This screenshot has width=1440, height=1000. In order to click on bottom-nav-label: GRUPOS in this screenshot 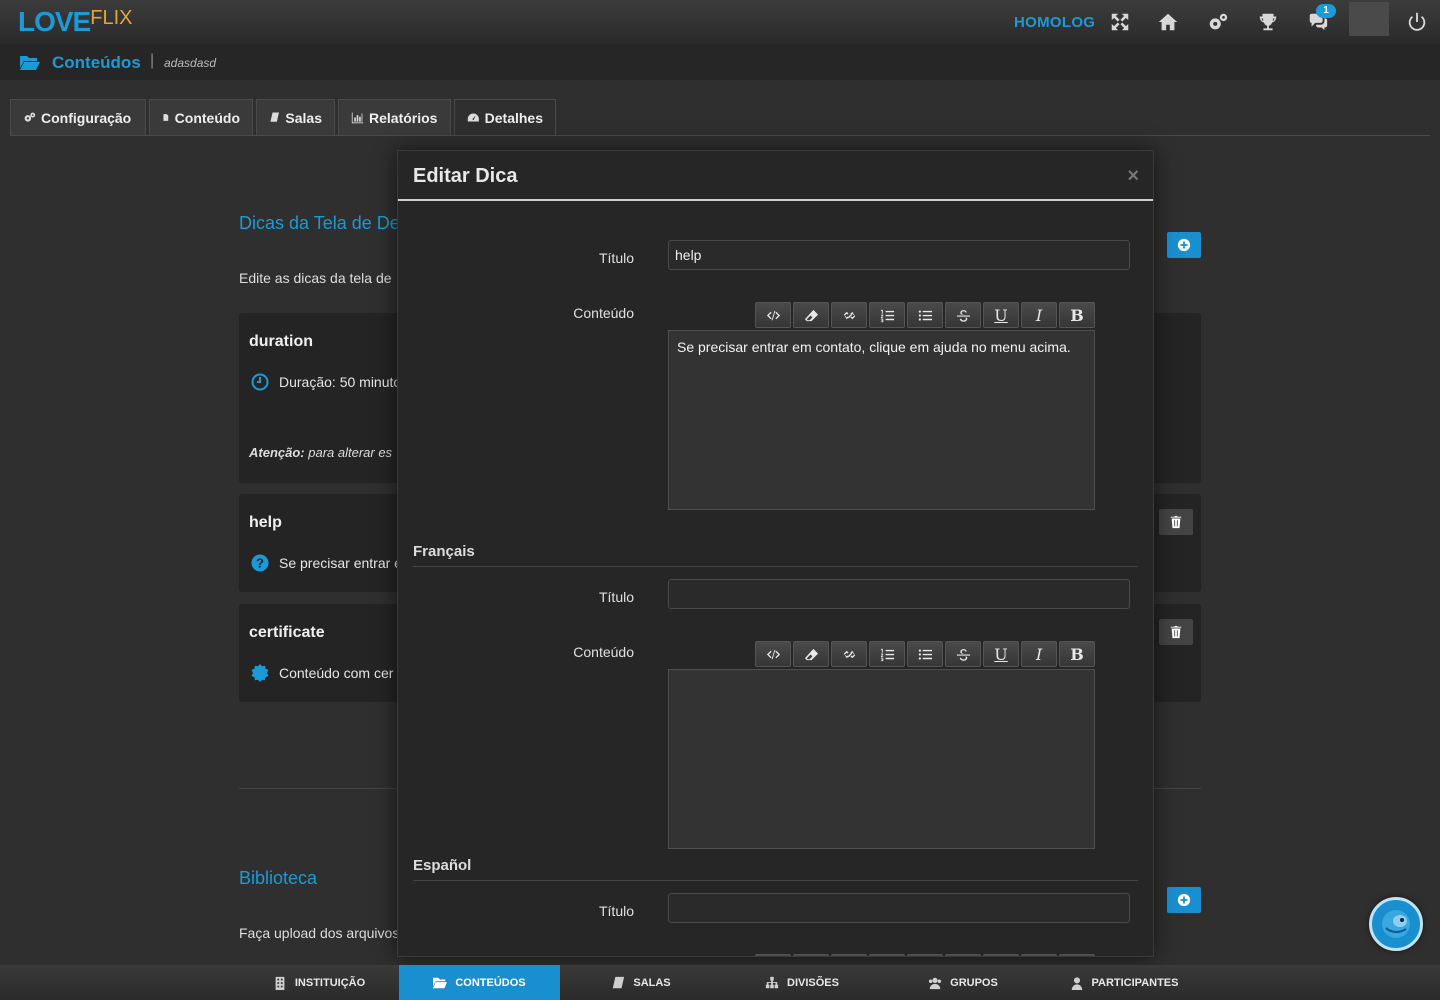, I will do `click(974, 982)`.